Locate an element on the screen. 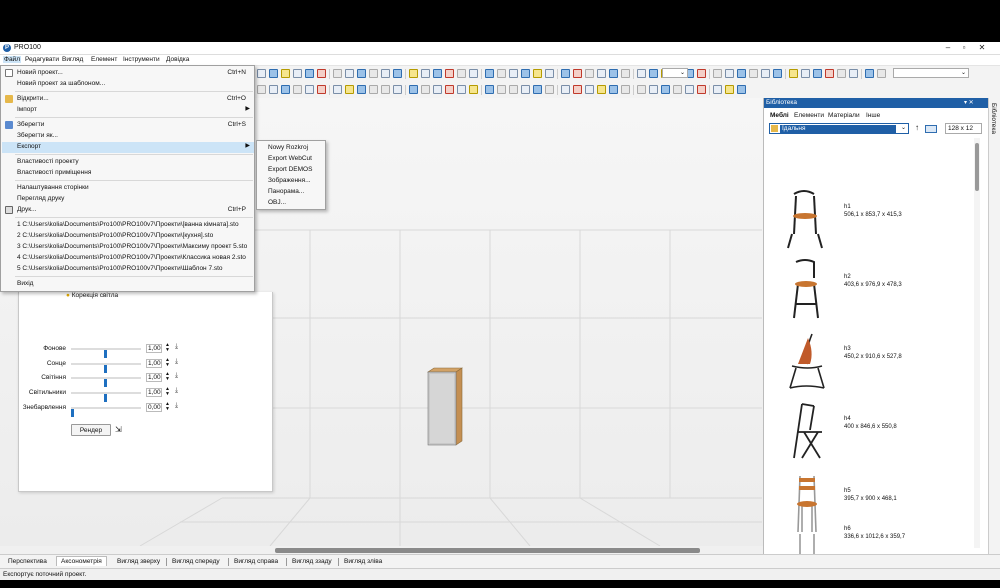 The image size is (1000, 588). minimize-button: – is located at coordinates (948, 48).